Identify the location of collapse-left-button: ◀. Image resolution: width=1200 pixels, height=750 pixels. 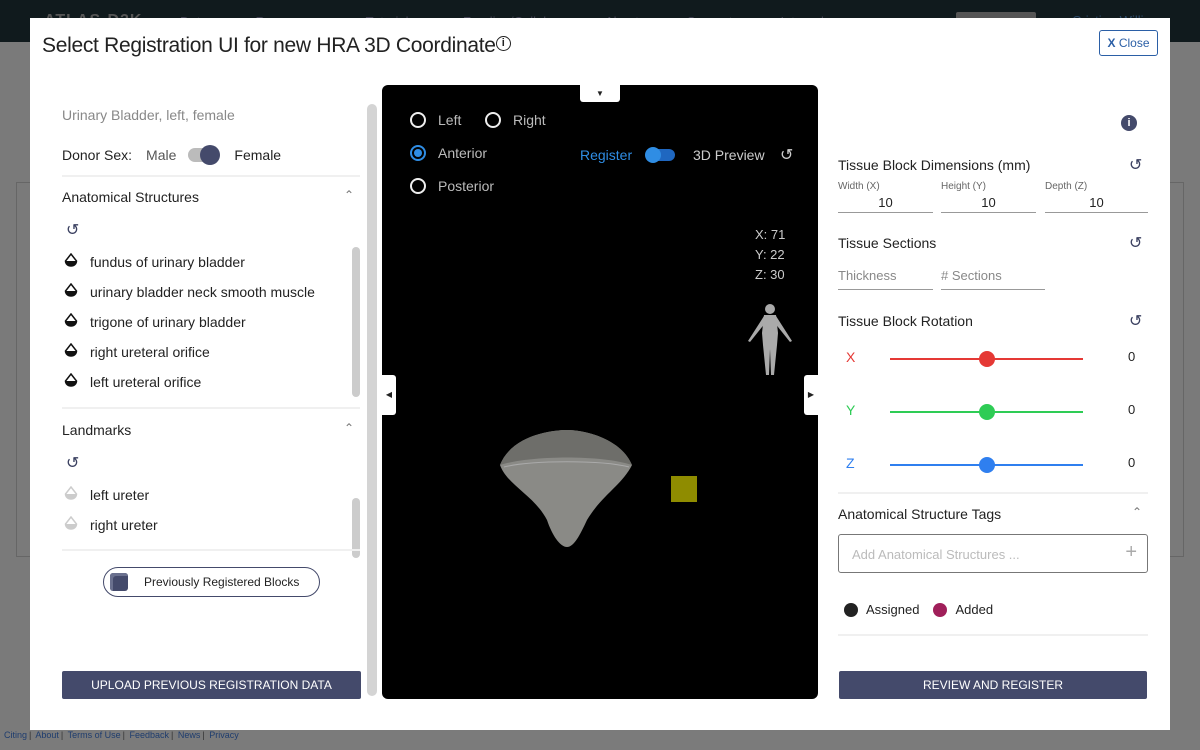
(389, 395).